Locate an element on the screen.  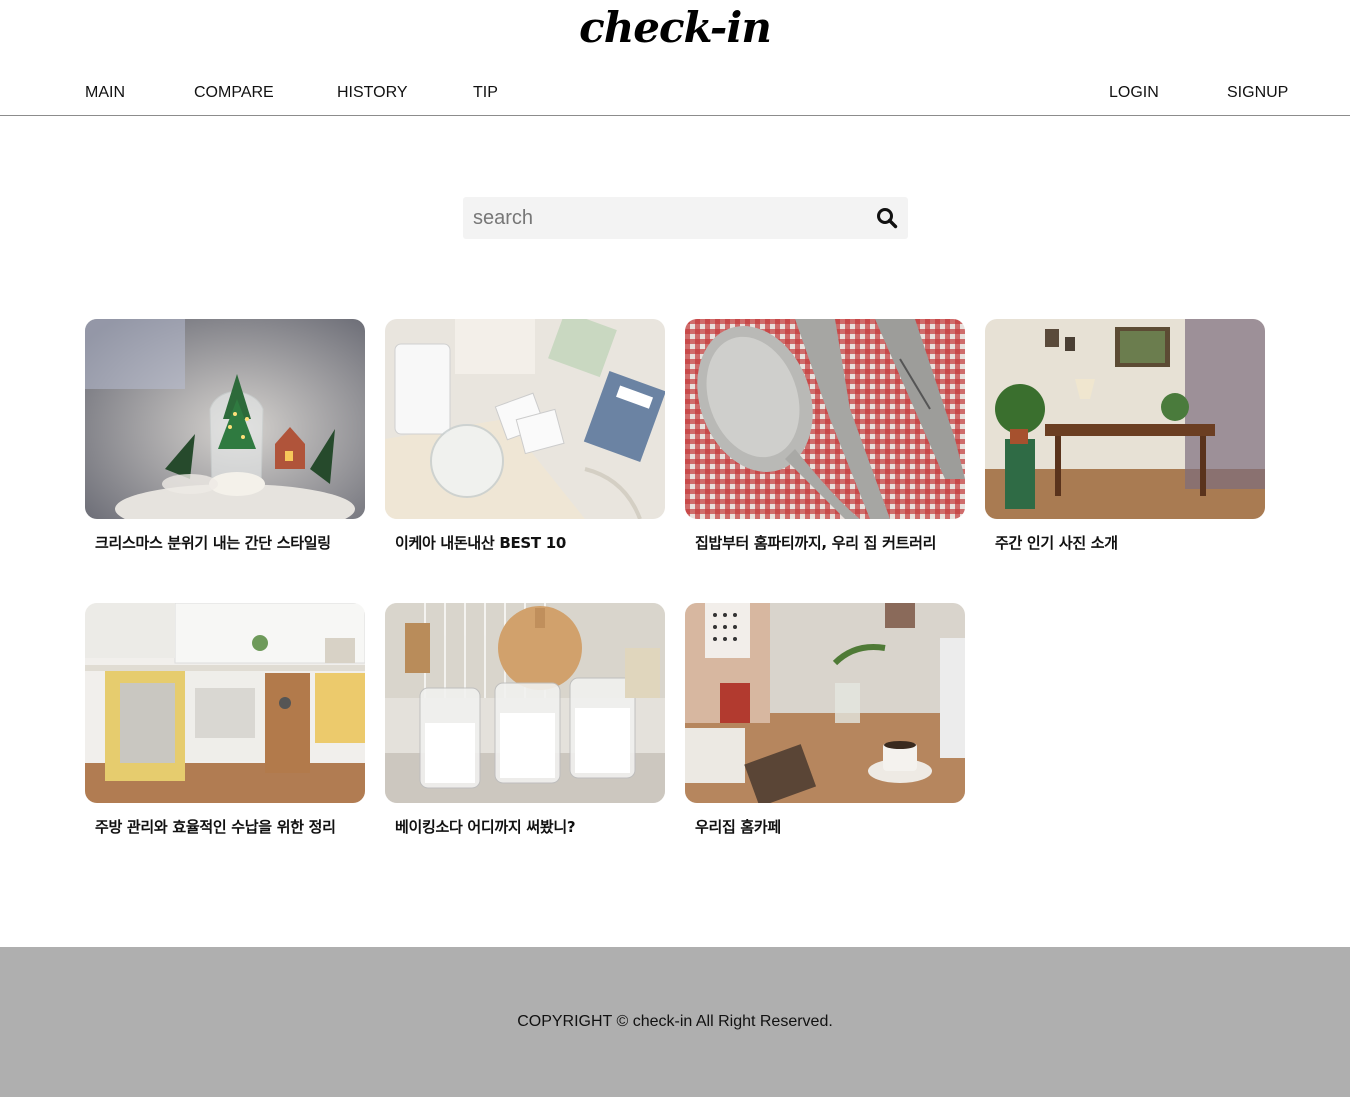
search-bar is located at coordinates (685, 218).